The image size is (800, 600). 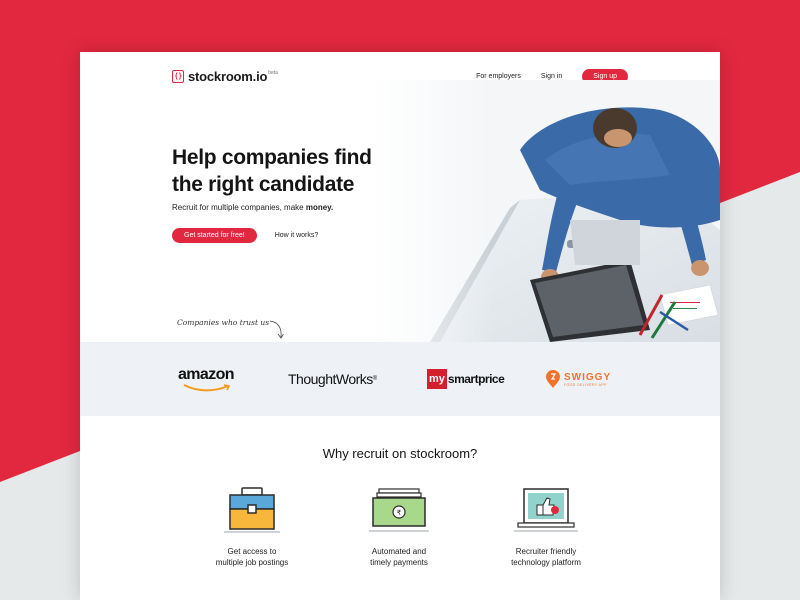 What do you see at coordinates (551, 76) in the screenshot?
I see `nav-sign-in-link: Sign in` at bounding box center [551, 76].